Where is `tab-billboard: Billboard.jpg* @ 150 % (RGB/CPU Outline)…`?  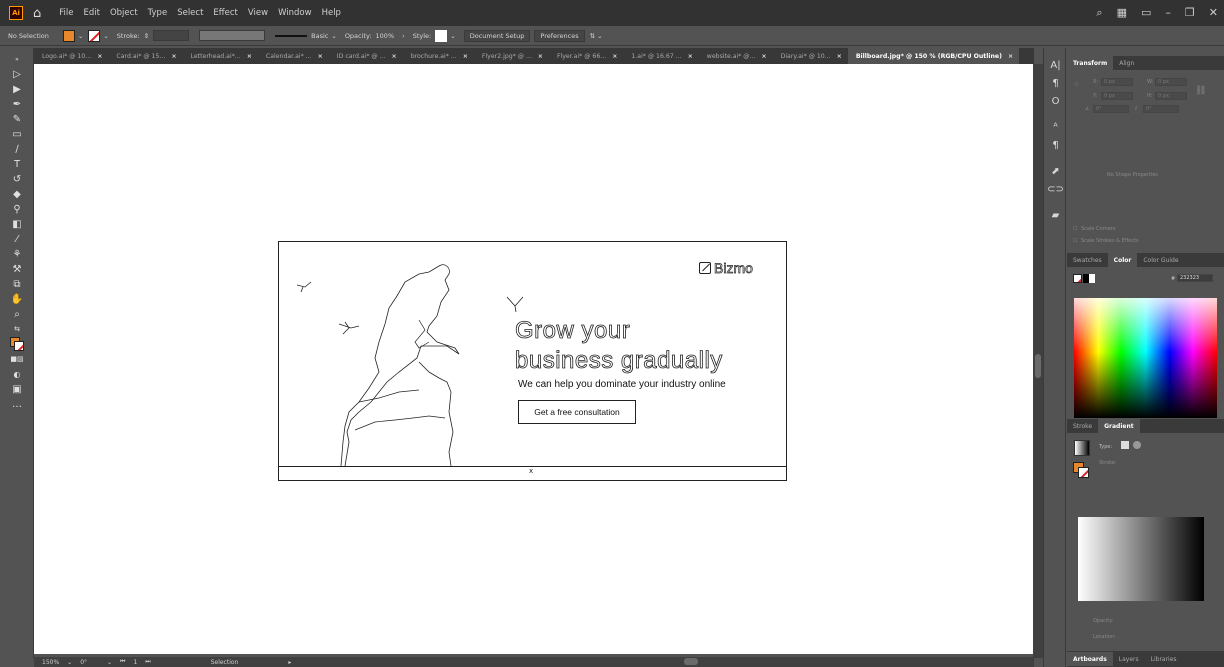 tab-billboard: Billboard.jpg* @ 150 % (RGB/CPU Outline)… is located at coordinates (933, 56).